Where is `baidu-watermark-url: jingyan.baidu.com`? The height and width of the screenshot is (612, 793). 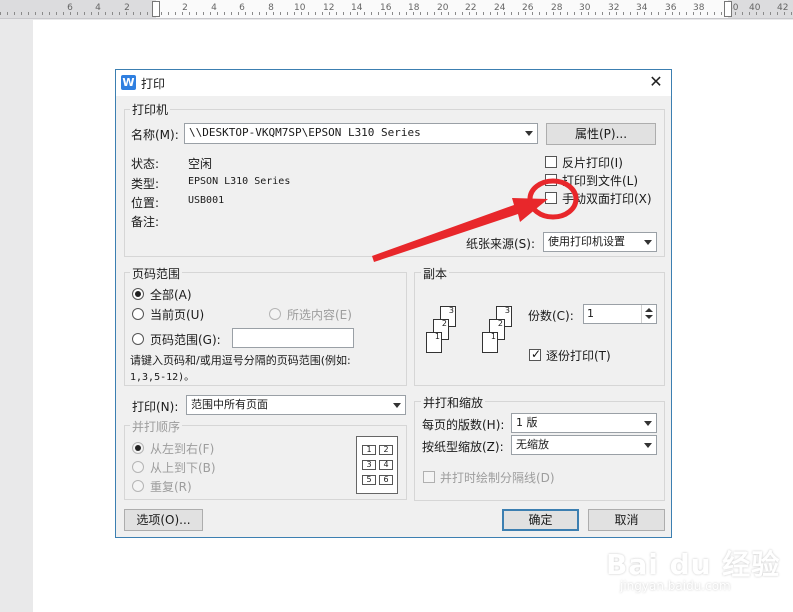
baidu-watermark-url: jingyan.baidu.com is located at coordinates (675, 586).